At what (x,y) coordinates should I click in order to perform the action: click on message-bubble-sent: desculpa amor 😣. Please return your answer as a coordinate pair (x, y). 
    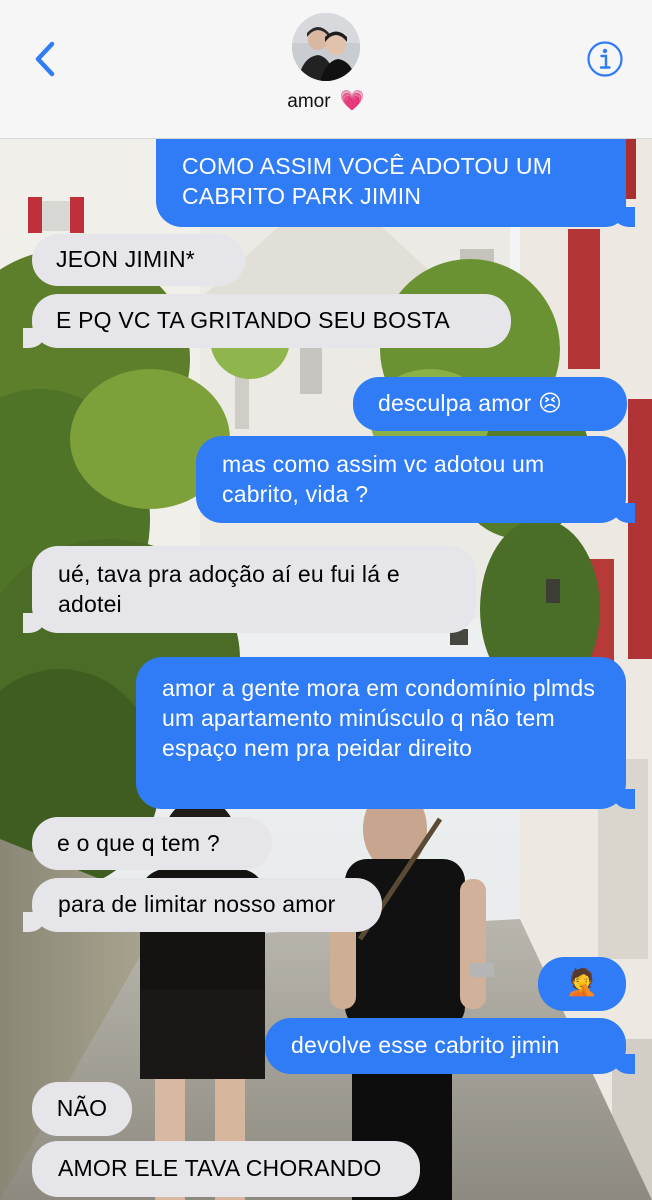
    Looking at the image, I should click on (490, 404).